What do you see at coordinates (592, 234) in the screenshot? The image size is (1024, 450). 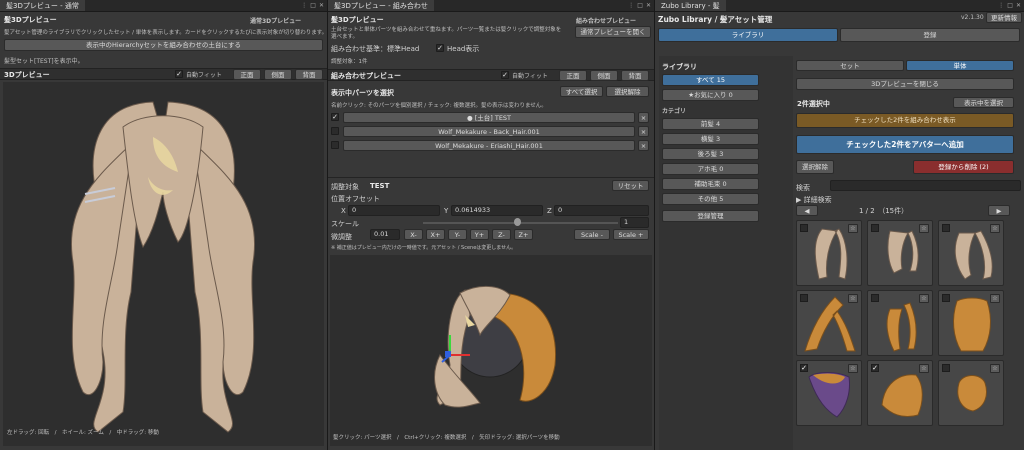 I see `scale-minus-button: Scale -` at bounding box center [592, 234].